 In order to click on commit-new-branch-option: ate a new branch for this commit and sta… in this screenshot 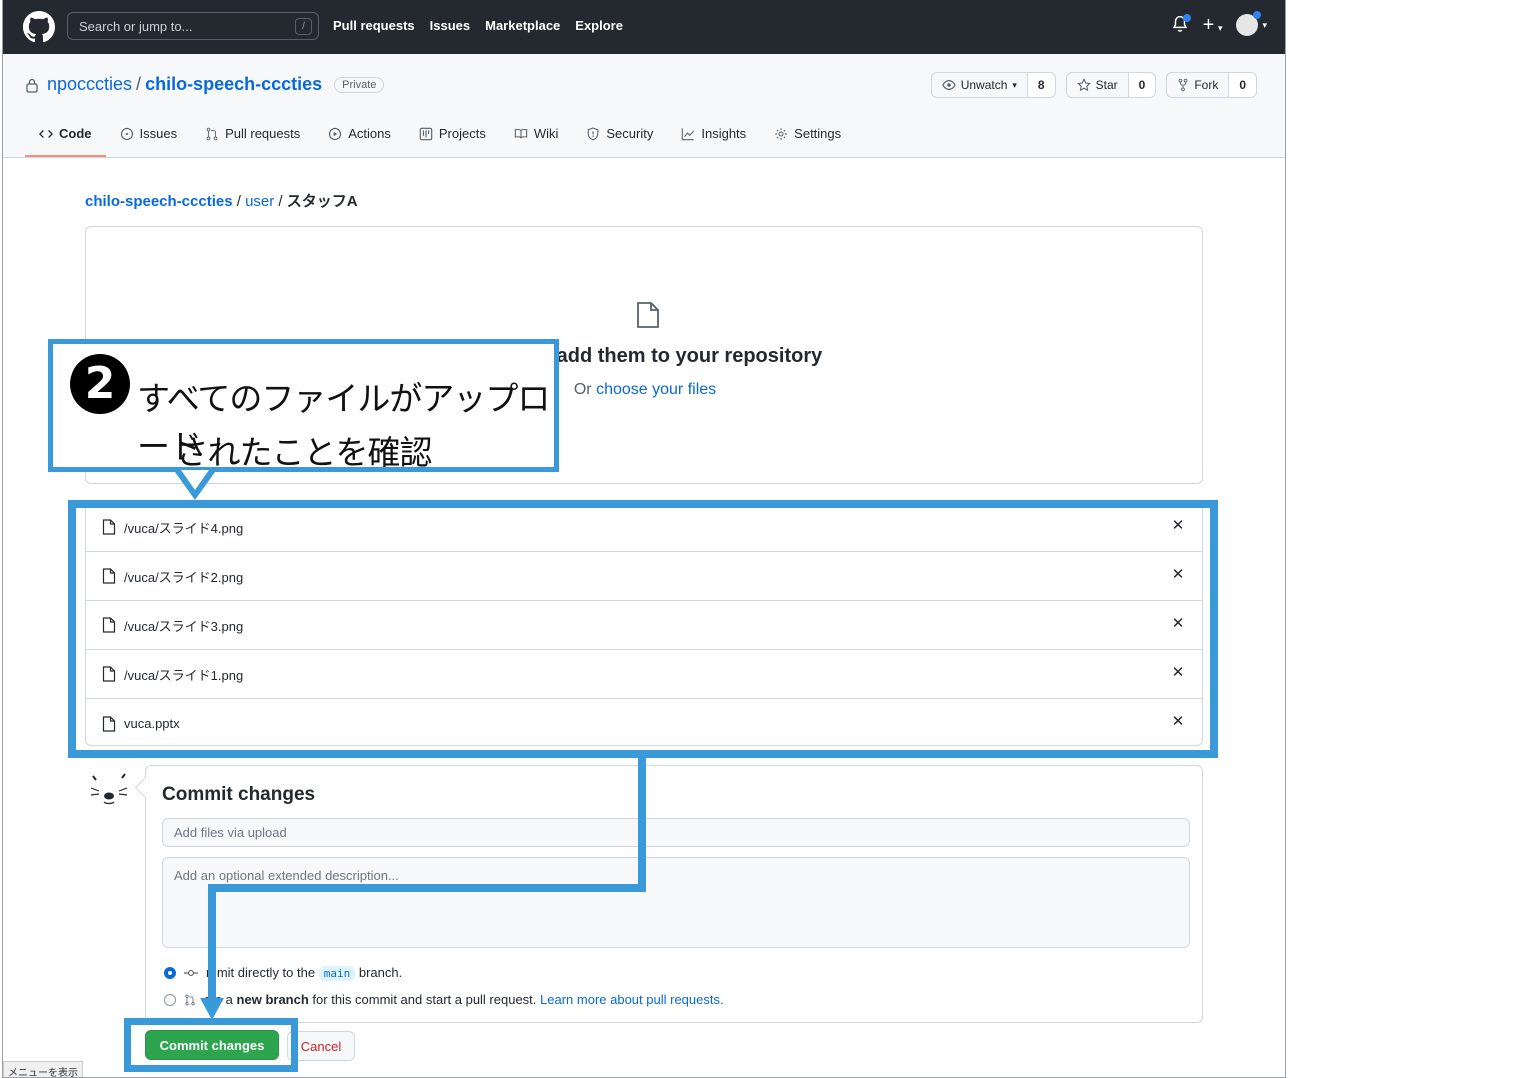, I will do `click(444, 999)`.